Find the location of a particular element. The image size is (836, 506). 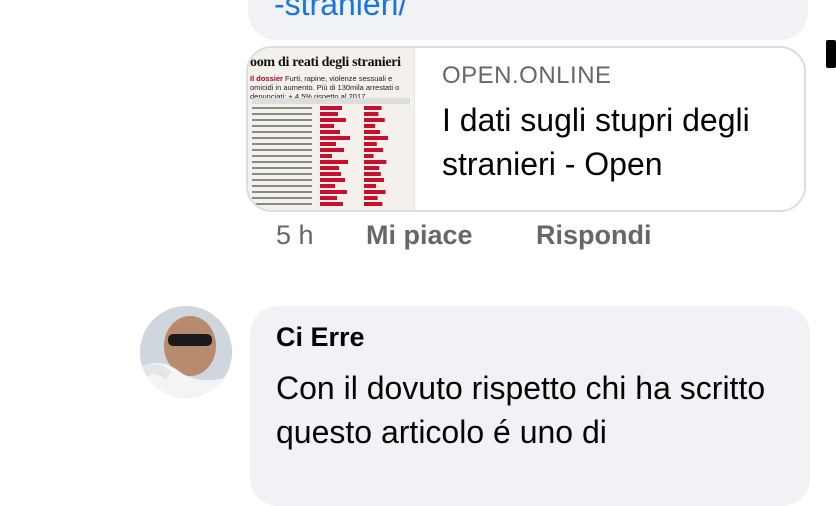

thumbnail-subtitle-label: Il dossier is located at coordinates (266, 78).